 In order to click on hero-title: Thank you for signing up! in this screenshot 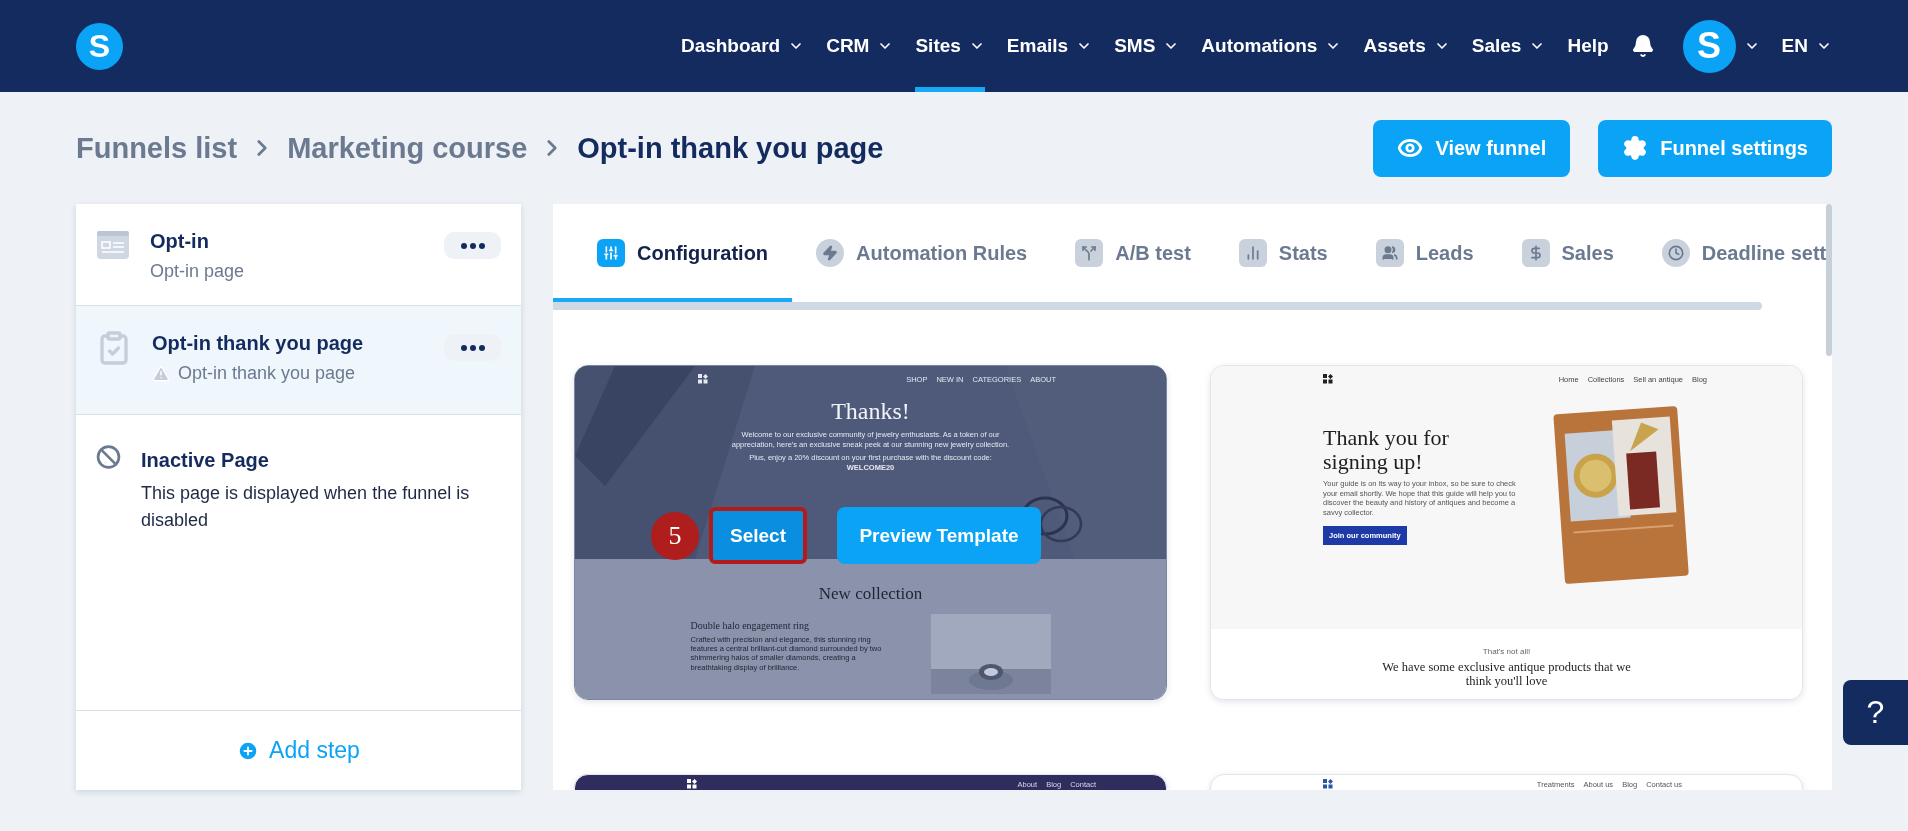, I will do `click(1386, 450)`.